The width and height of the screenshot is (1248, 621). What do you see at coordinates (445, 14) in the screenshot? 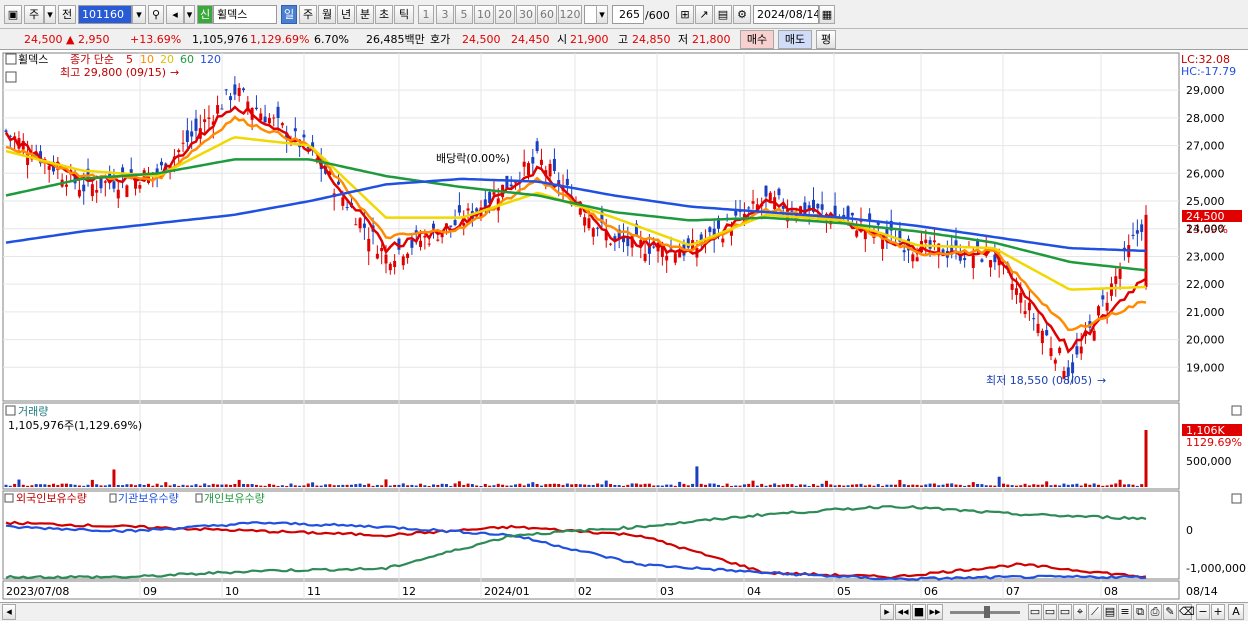
I see `interval-3: 3` at bounding box center [445, 14].